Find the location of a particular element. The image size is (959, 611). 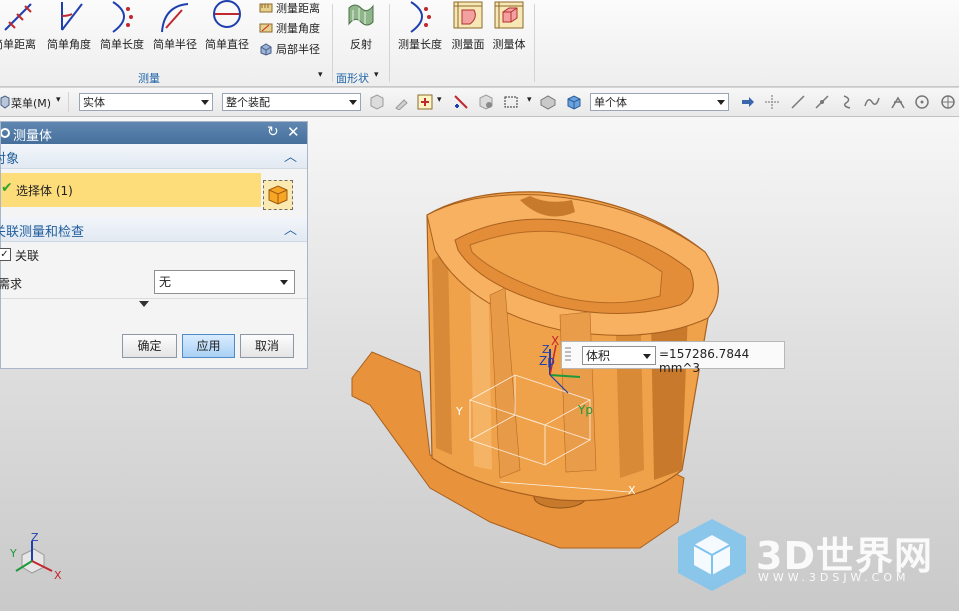

more-options-toggle is located at coordinates (154, 306).